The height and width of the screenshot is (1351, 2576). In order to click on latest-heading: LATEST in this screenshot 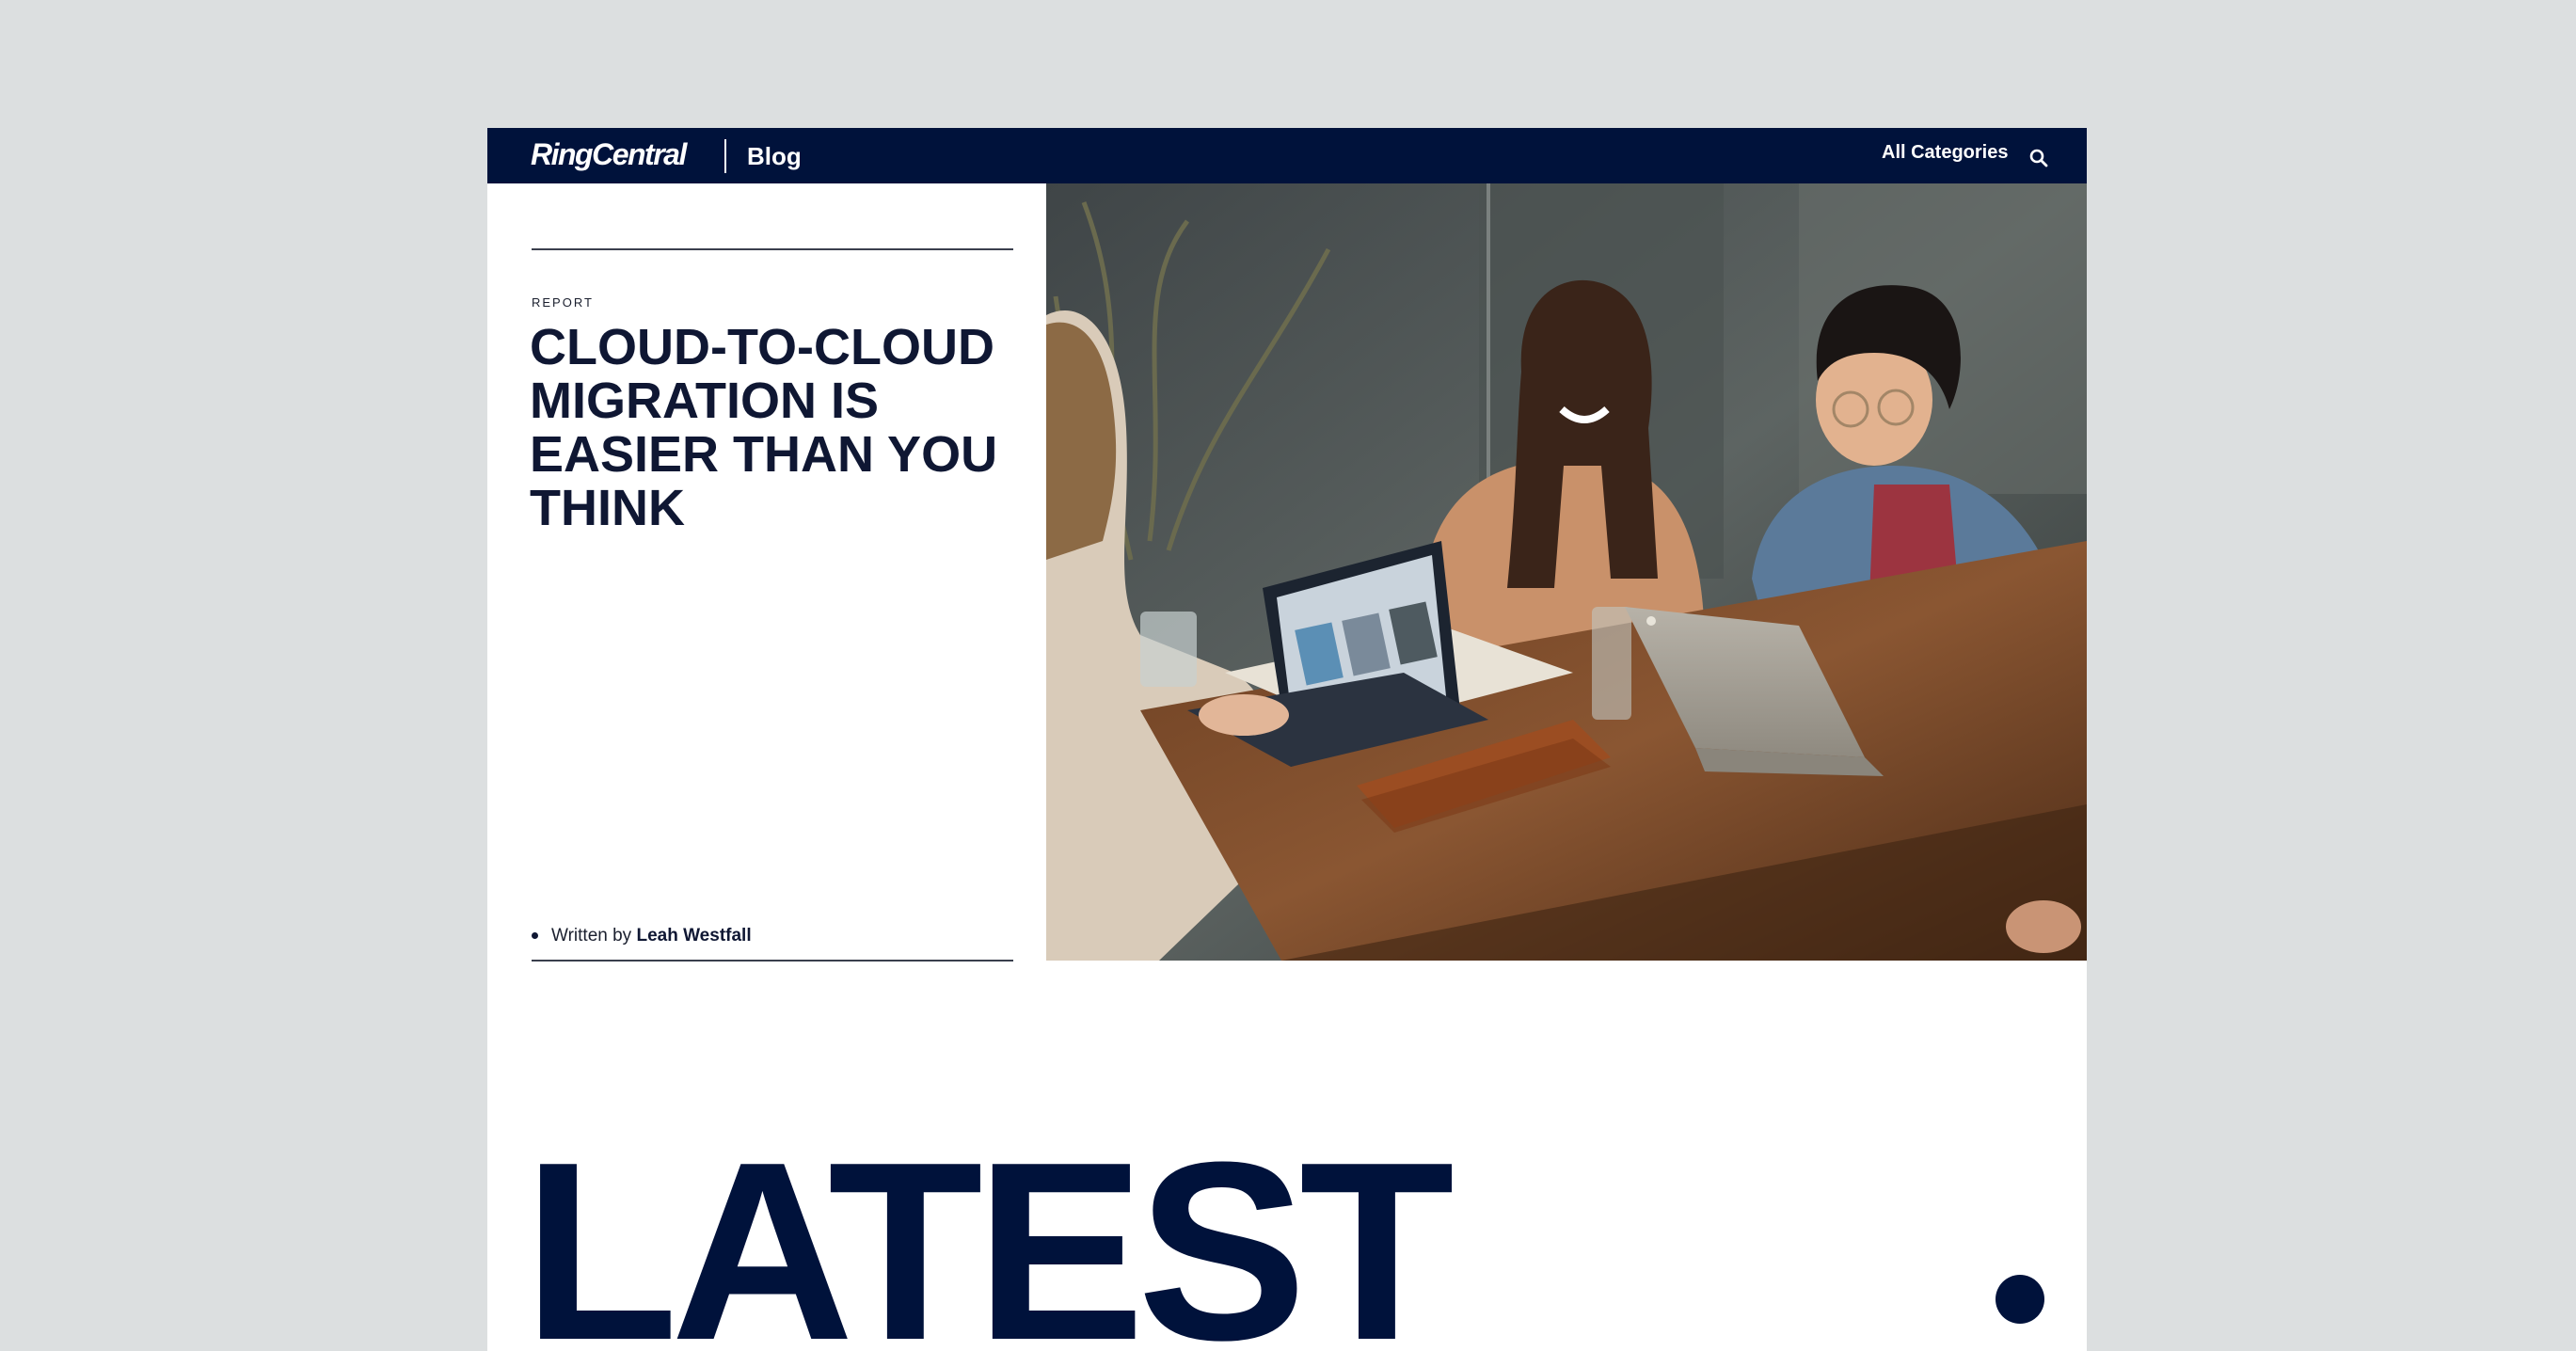, I will do `click(989, 1230)`.